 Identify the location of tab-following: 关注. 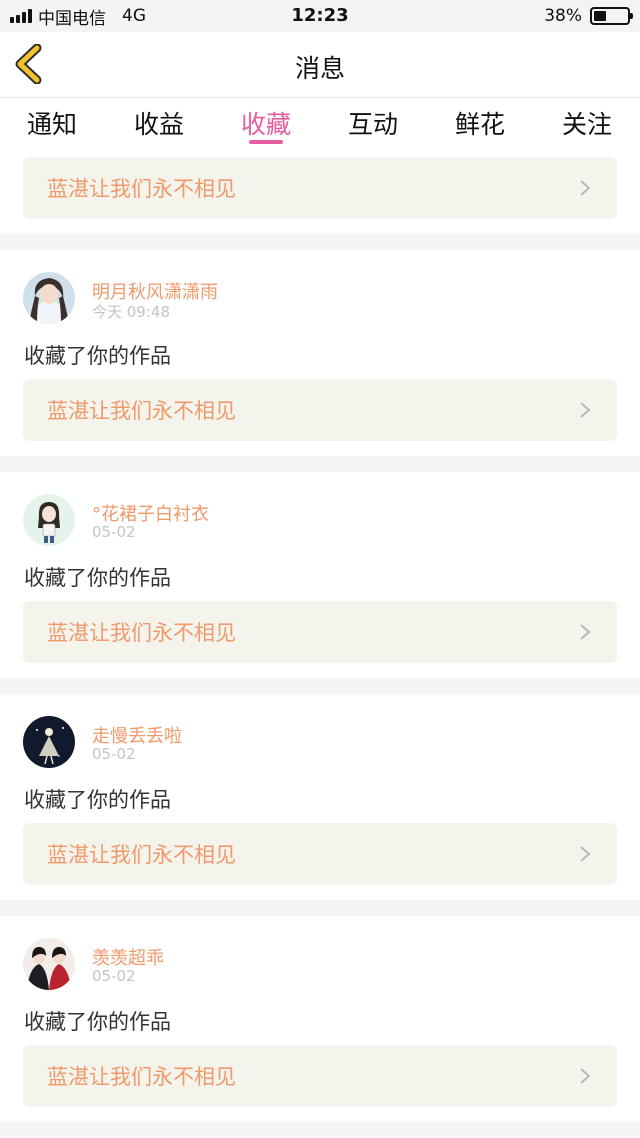
(587, 123).